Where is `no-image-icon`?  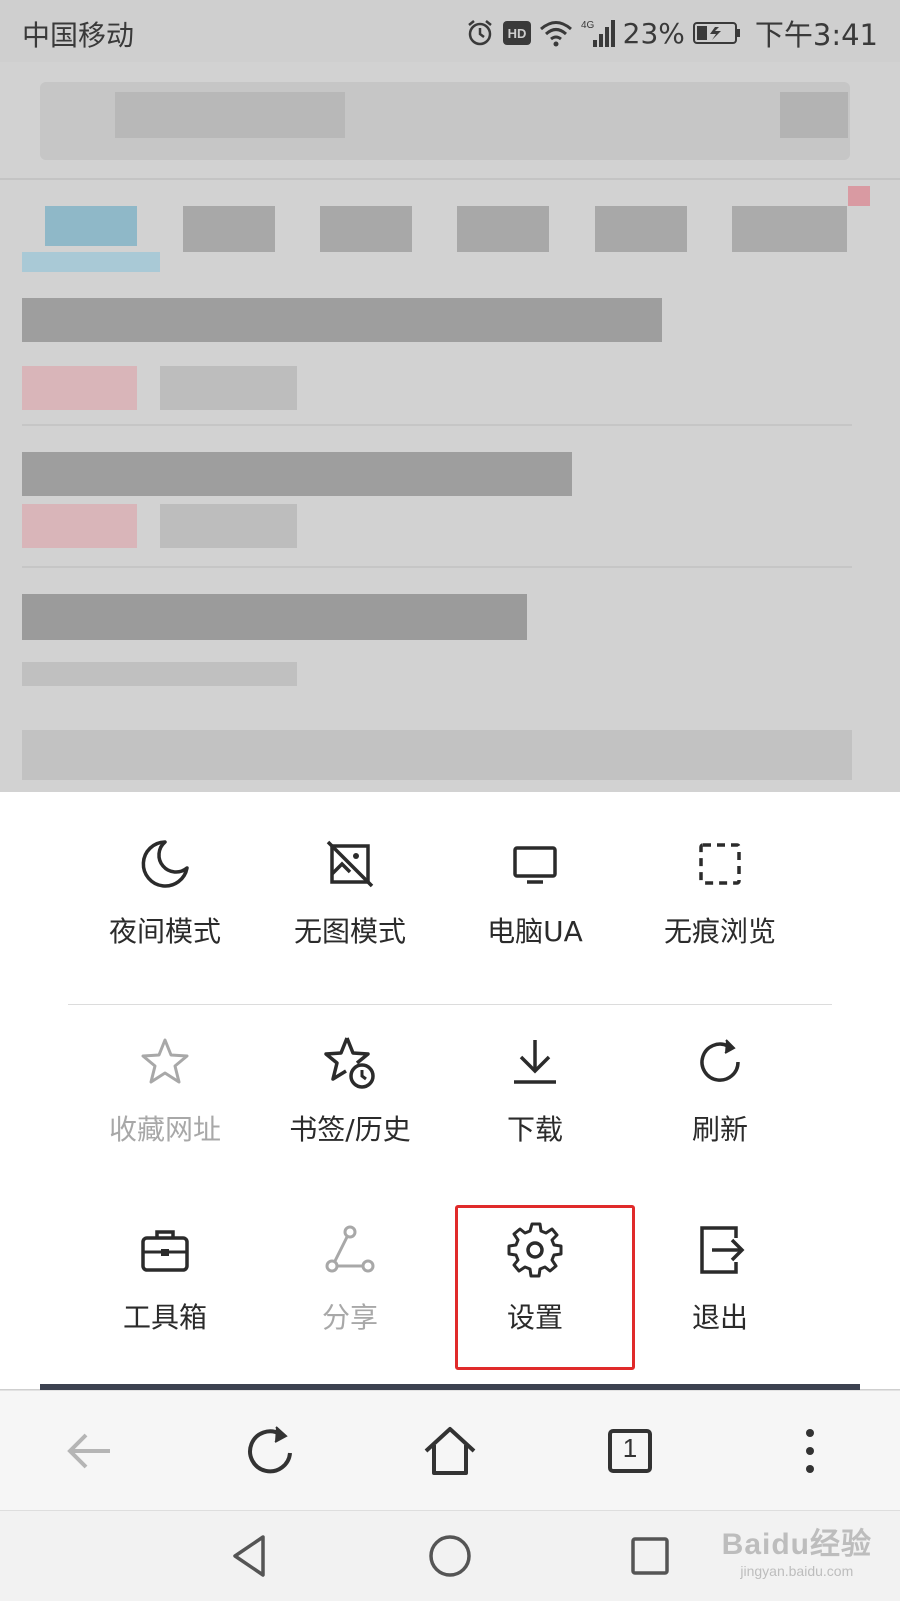 no-image-icon is located at coordinates (350, 864).